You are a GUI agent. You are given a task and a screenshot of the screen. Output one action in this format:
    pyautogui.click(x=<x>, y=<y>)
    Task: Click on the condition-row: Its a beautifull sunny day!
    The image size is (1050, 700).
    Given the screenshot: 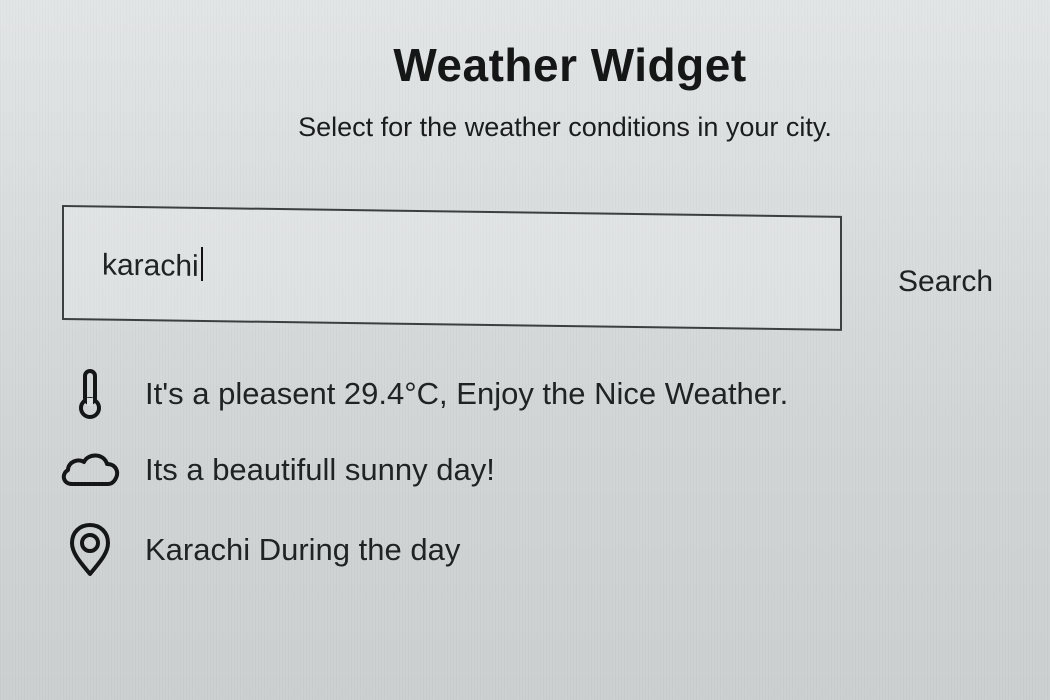 What is the action you would take?
    pyautogui.click(x=275, y=470)
    